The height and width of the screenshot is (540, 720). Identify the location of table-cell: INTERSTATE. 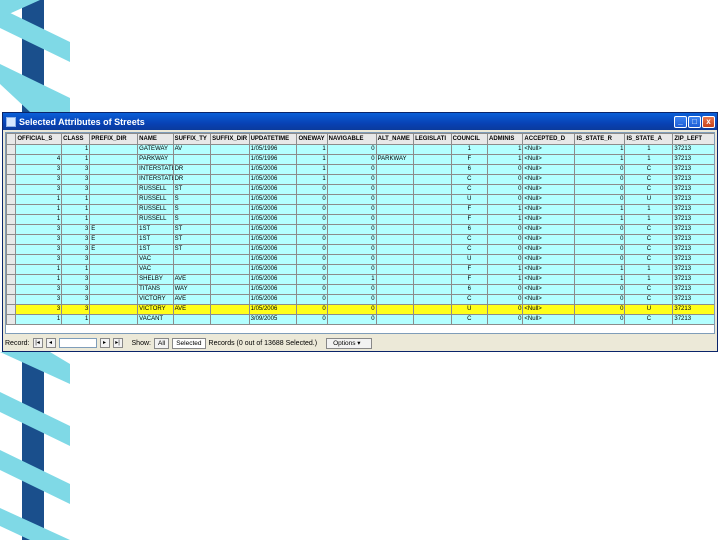
(155, 169).